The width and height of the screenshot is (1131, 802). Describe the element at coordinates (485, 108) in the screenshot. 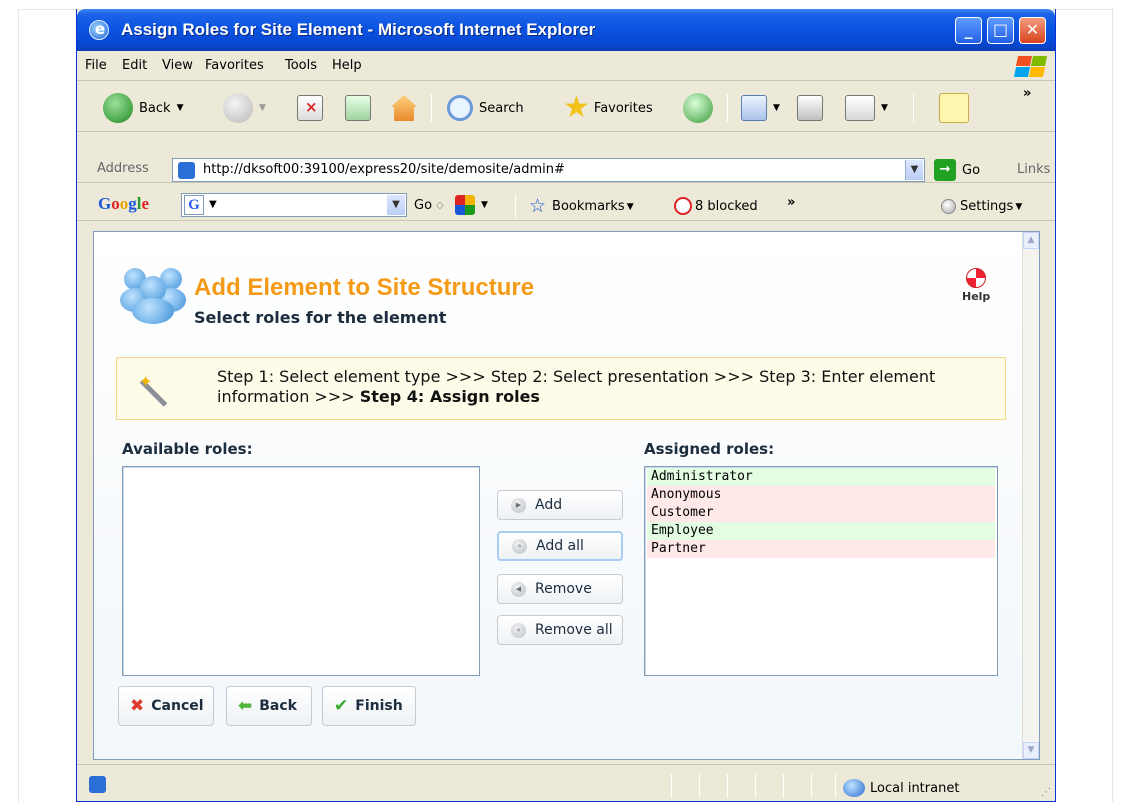

I see `search-button: Search` at that location.